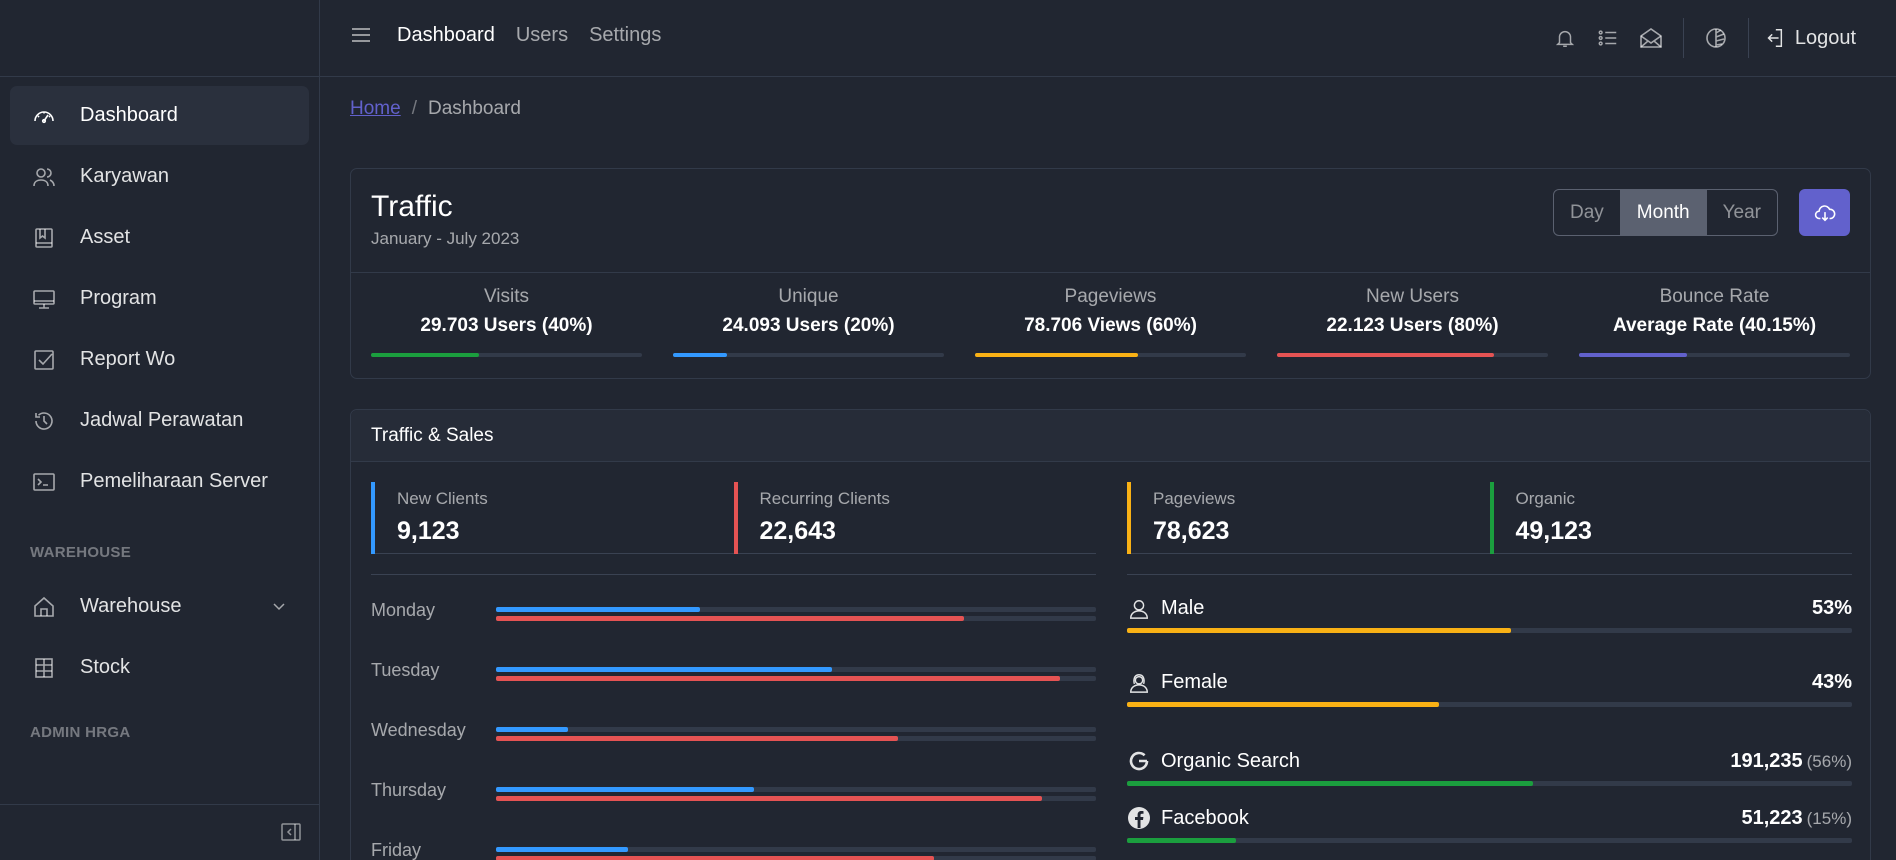  What do you see at coordinates (1716, 38) in the screenshot?
I see `contrast-icon` at bounding box center [1716, 38].